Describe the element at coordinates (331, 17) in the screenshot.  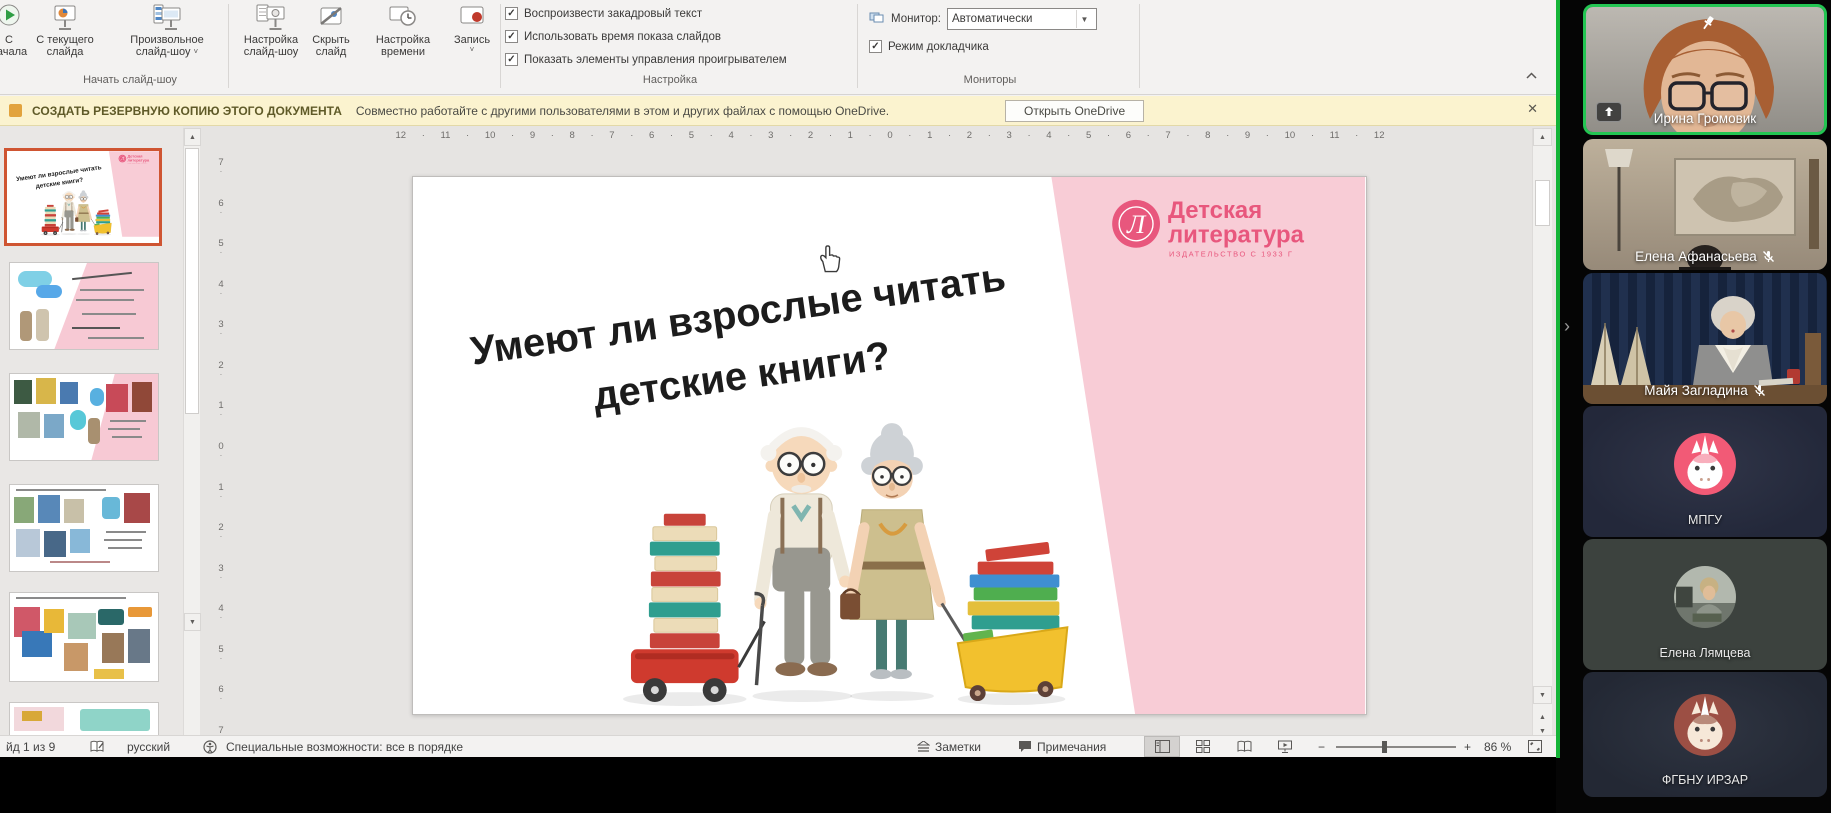
I see `hide-slide-icon` at that location.